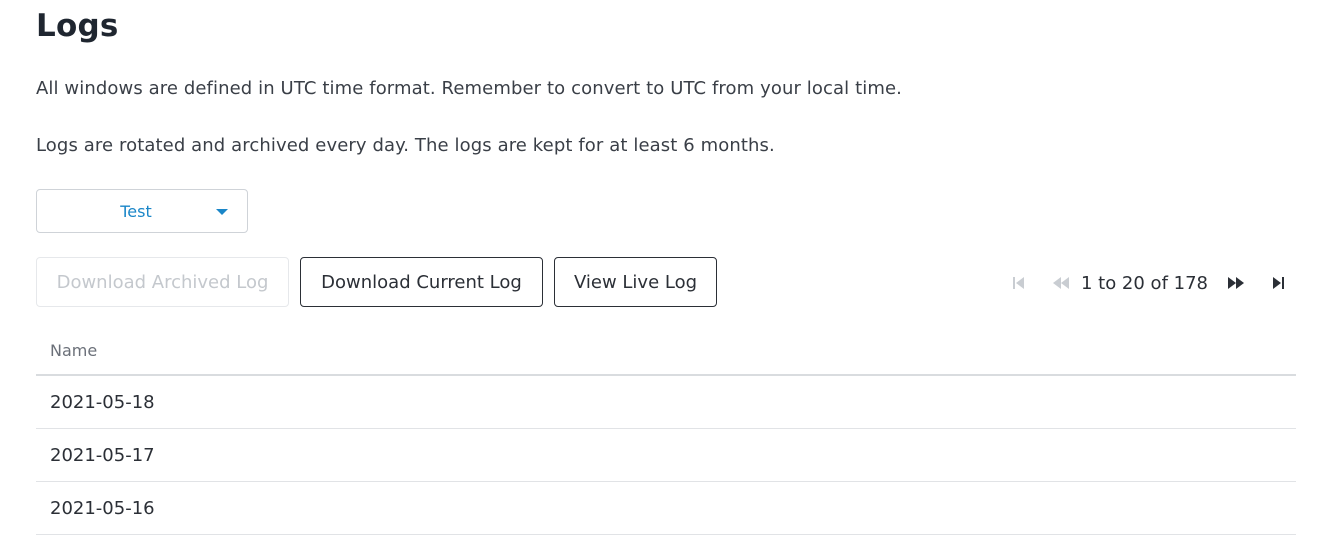  What do you see at coordinates (136, 211) in the screenshot?
I see `environment-select-value: Test` at bounding box center [136, 211].